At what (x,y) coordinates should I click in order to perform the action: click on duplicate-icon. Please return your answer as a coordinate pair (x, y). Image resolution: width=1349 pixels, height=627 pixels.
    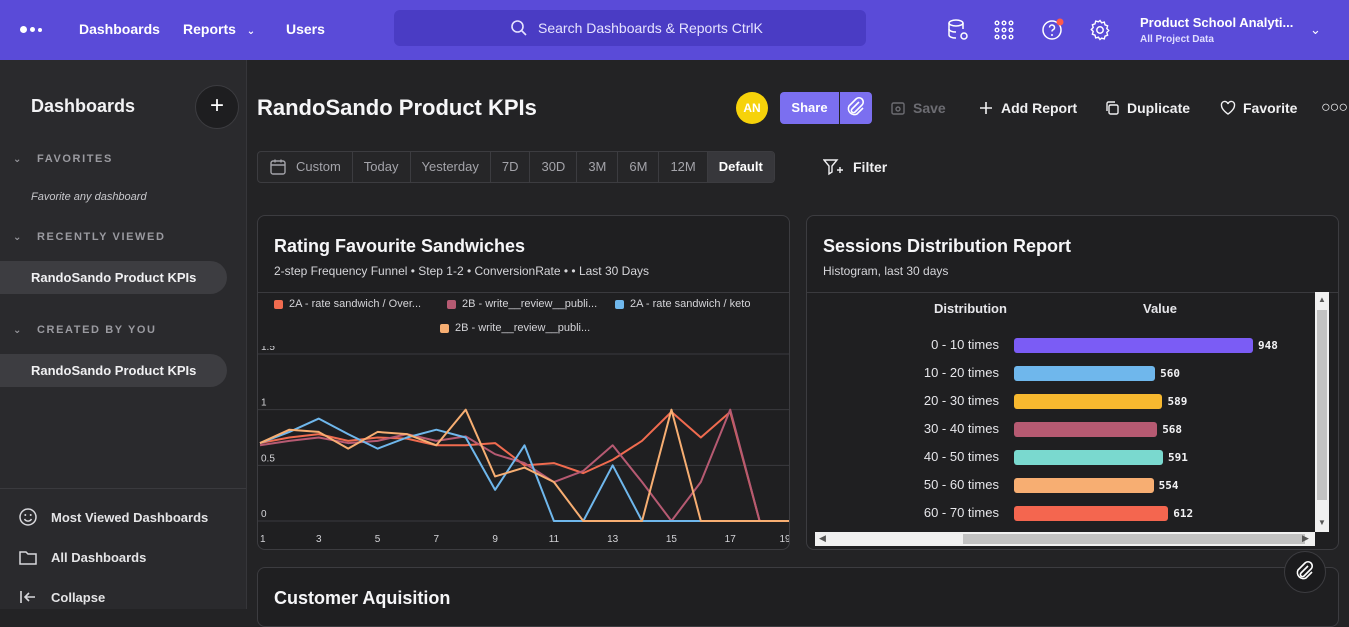
    Looking at the image, I should click on (1112, 108).